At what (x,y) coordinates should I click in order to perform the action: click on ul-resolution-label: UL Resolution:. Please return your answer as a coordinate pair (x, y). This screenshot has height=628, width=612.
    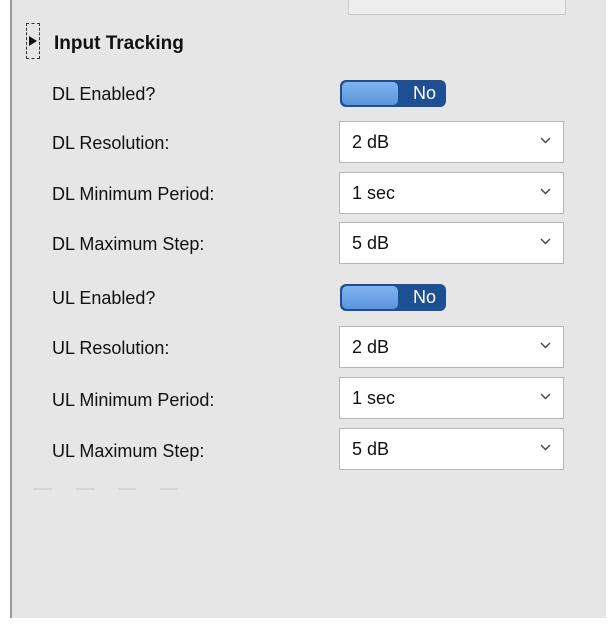
    Looking at the image, I should click on (111, 348).